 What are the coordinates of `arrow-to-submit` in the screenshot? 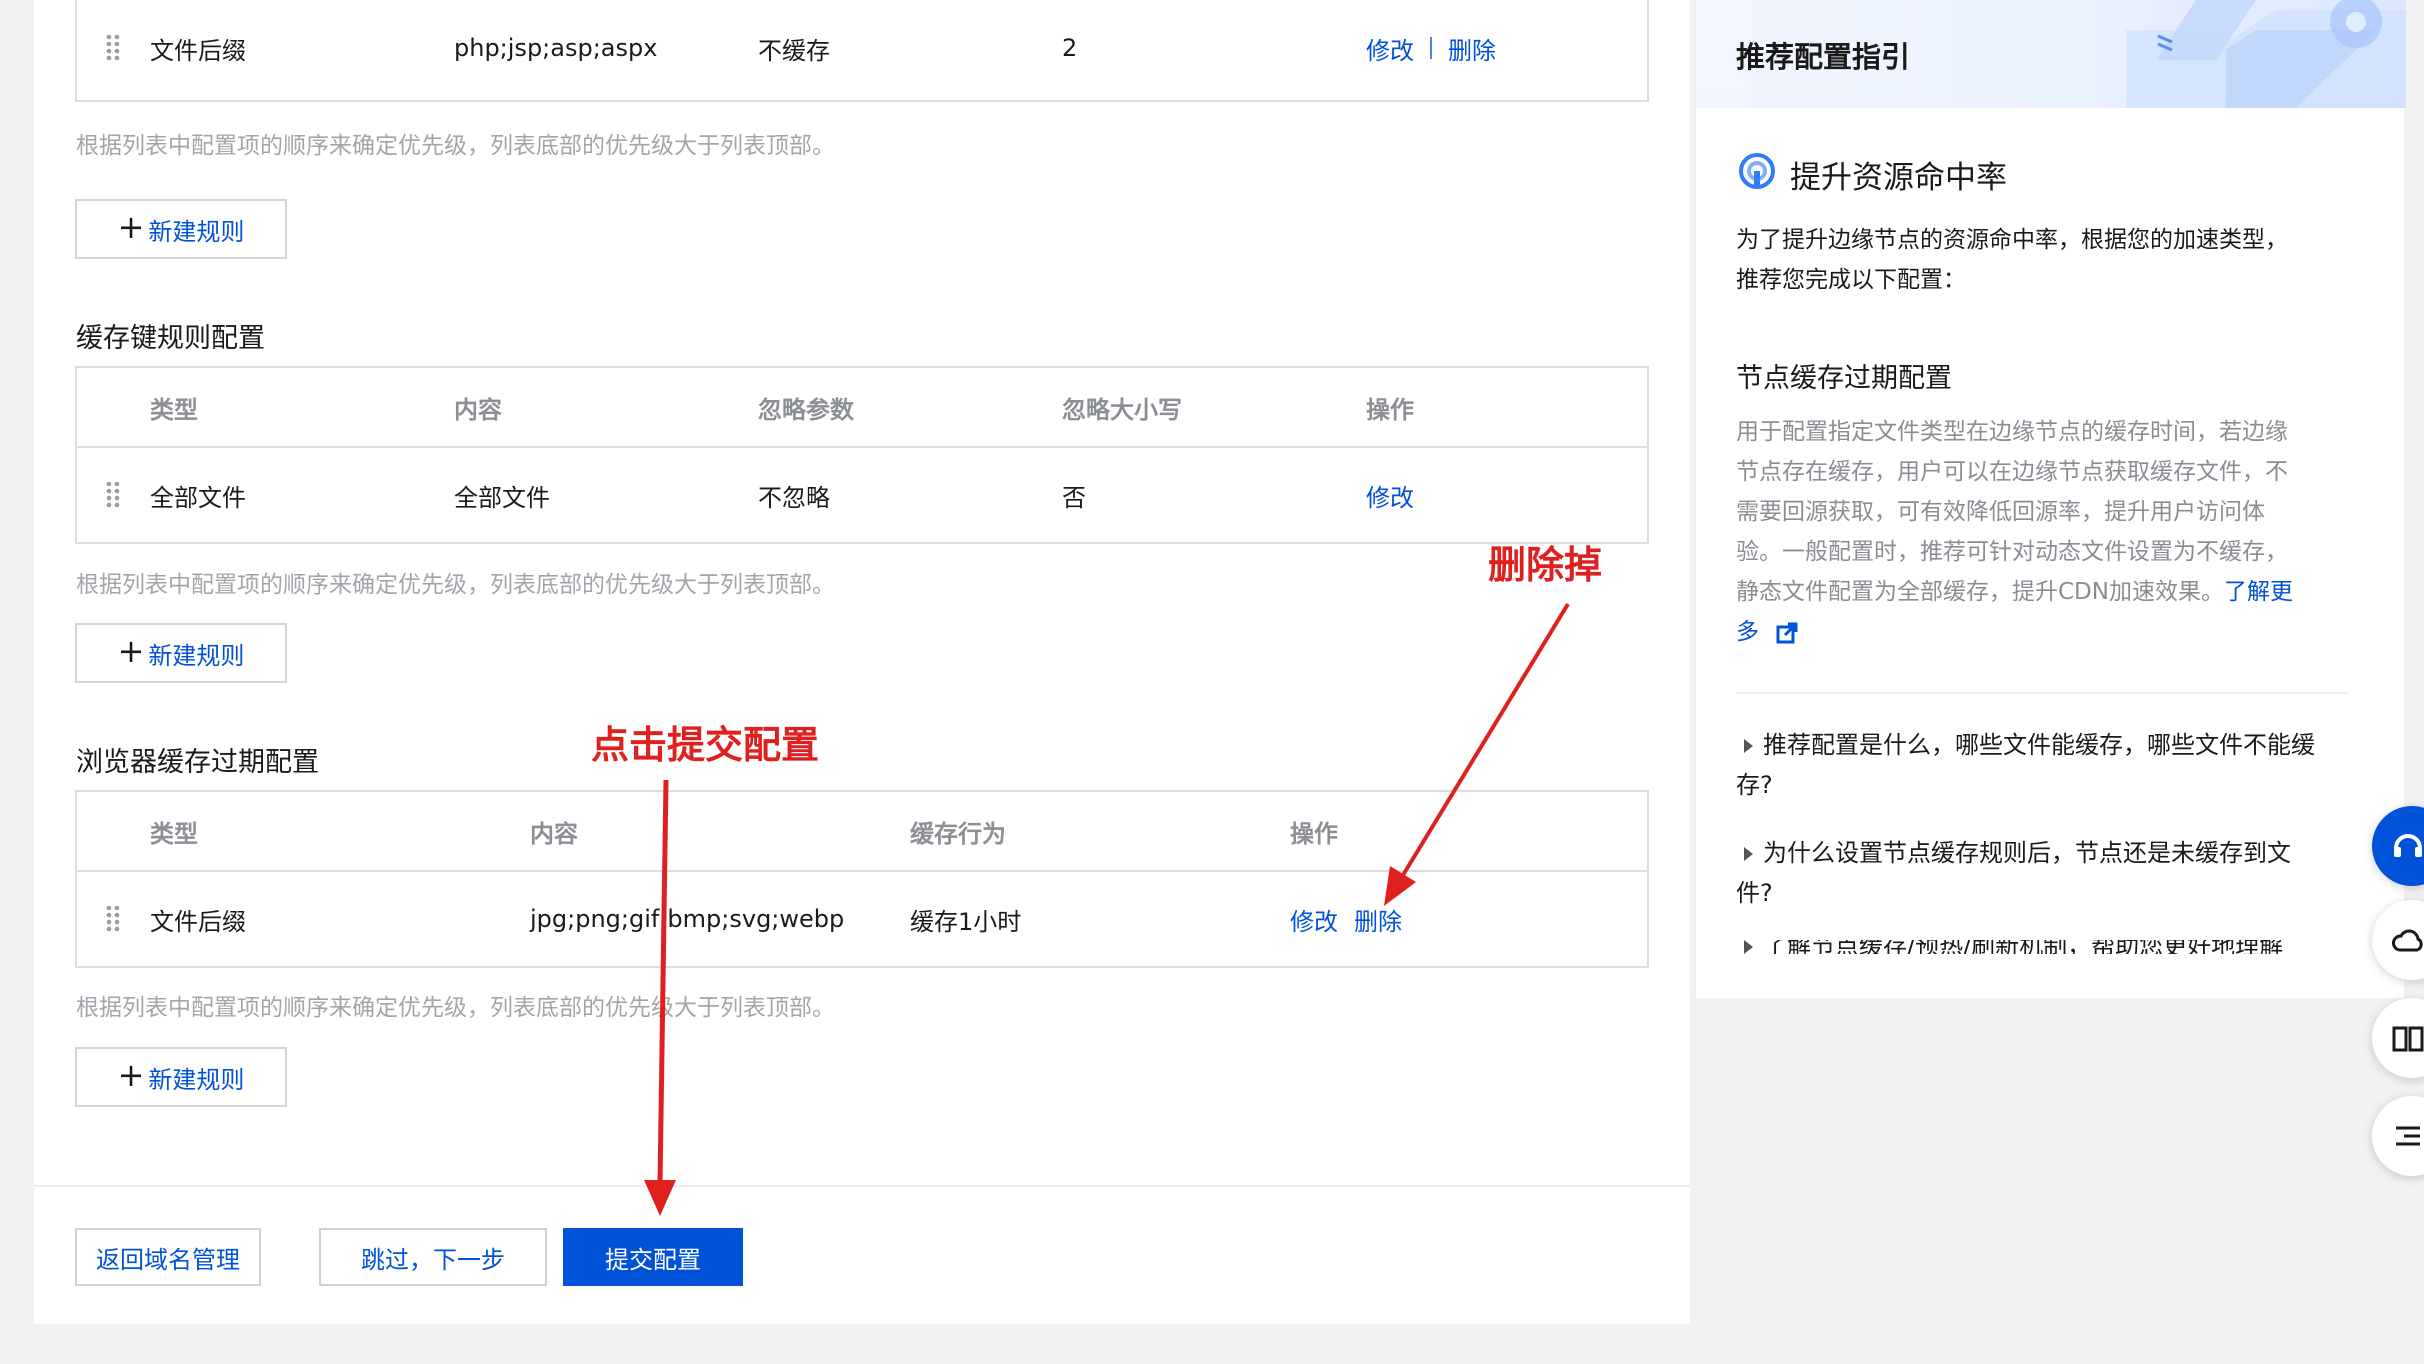 It's located at (660, 997).